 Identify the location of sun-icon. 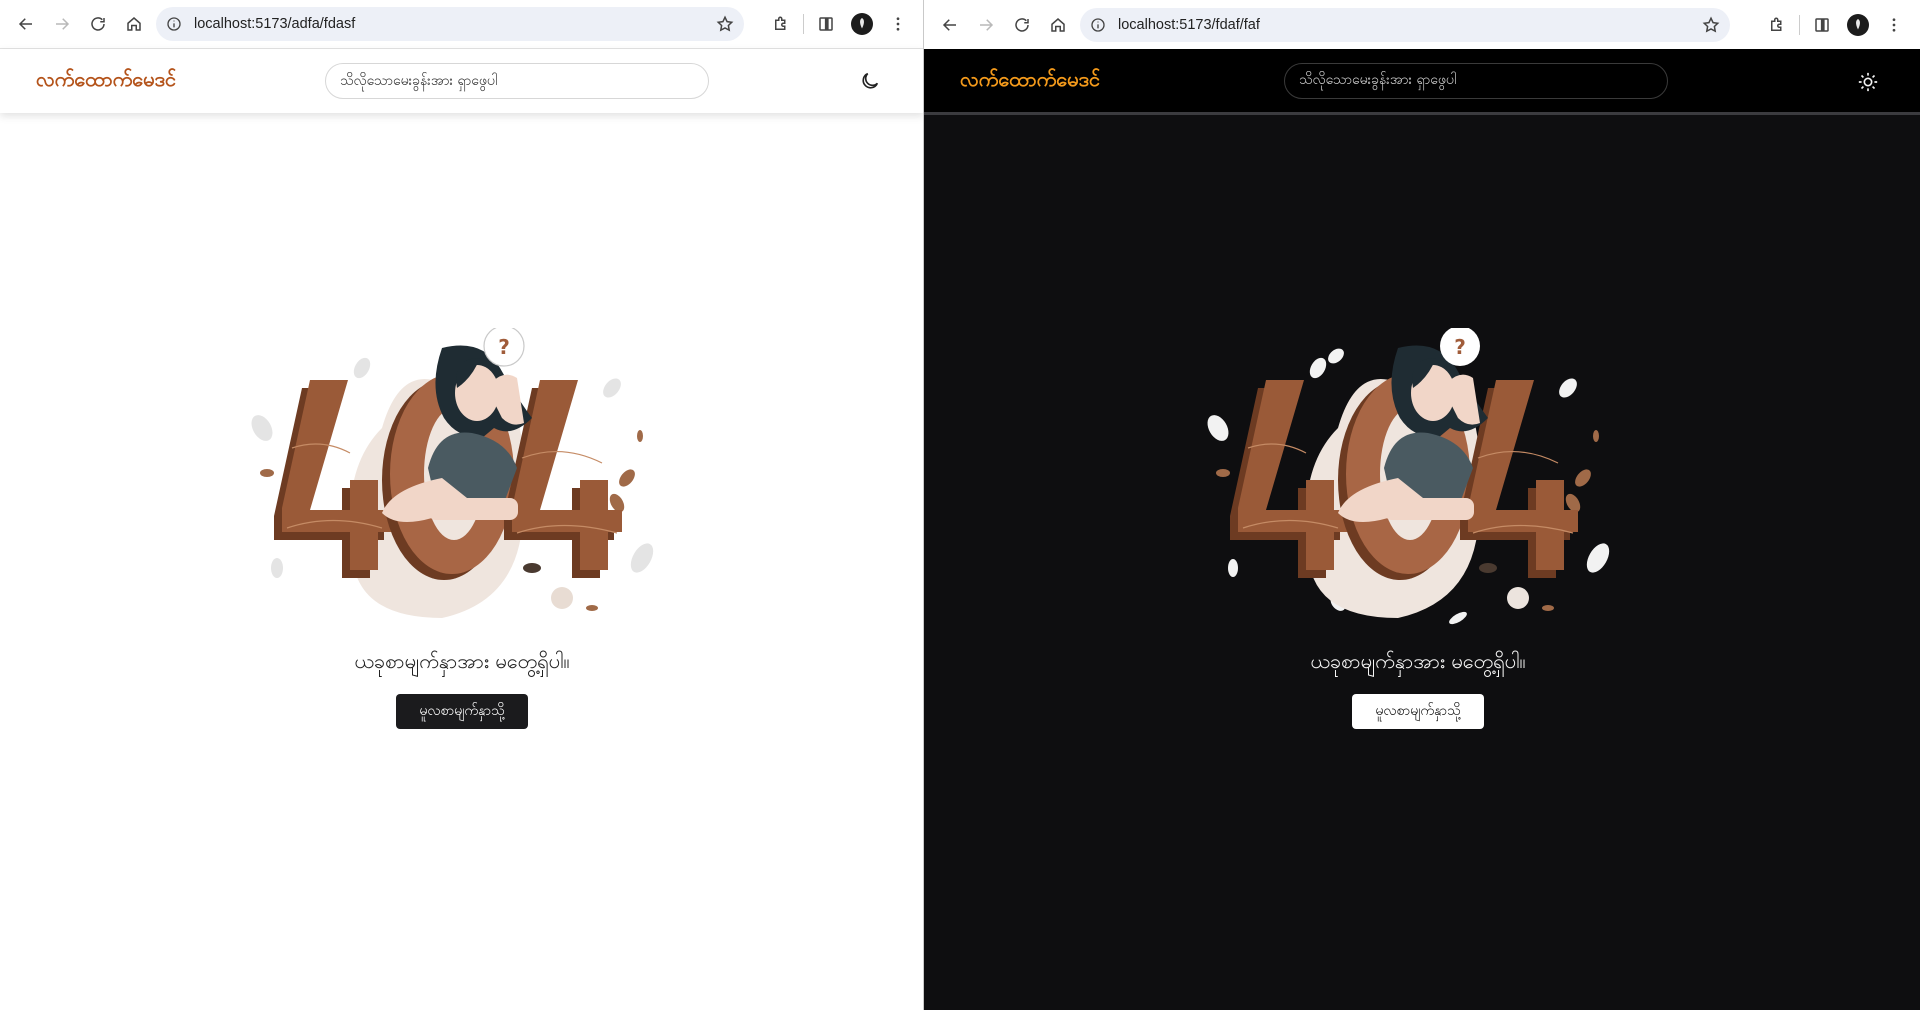
(1868, 82).